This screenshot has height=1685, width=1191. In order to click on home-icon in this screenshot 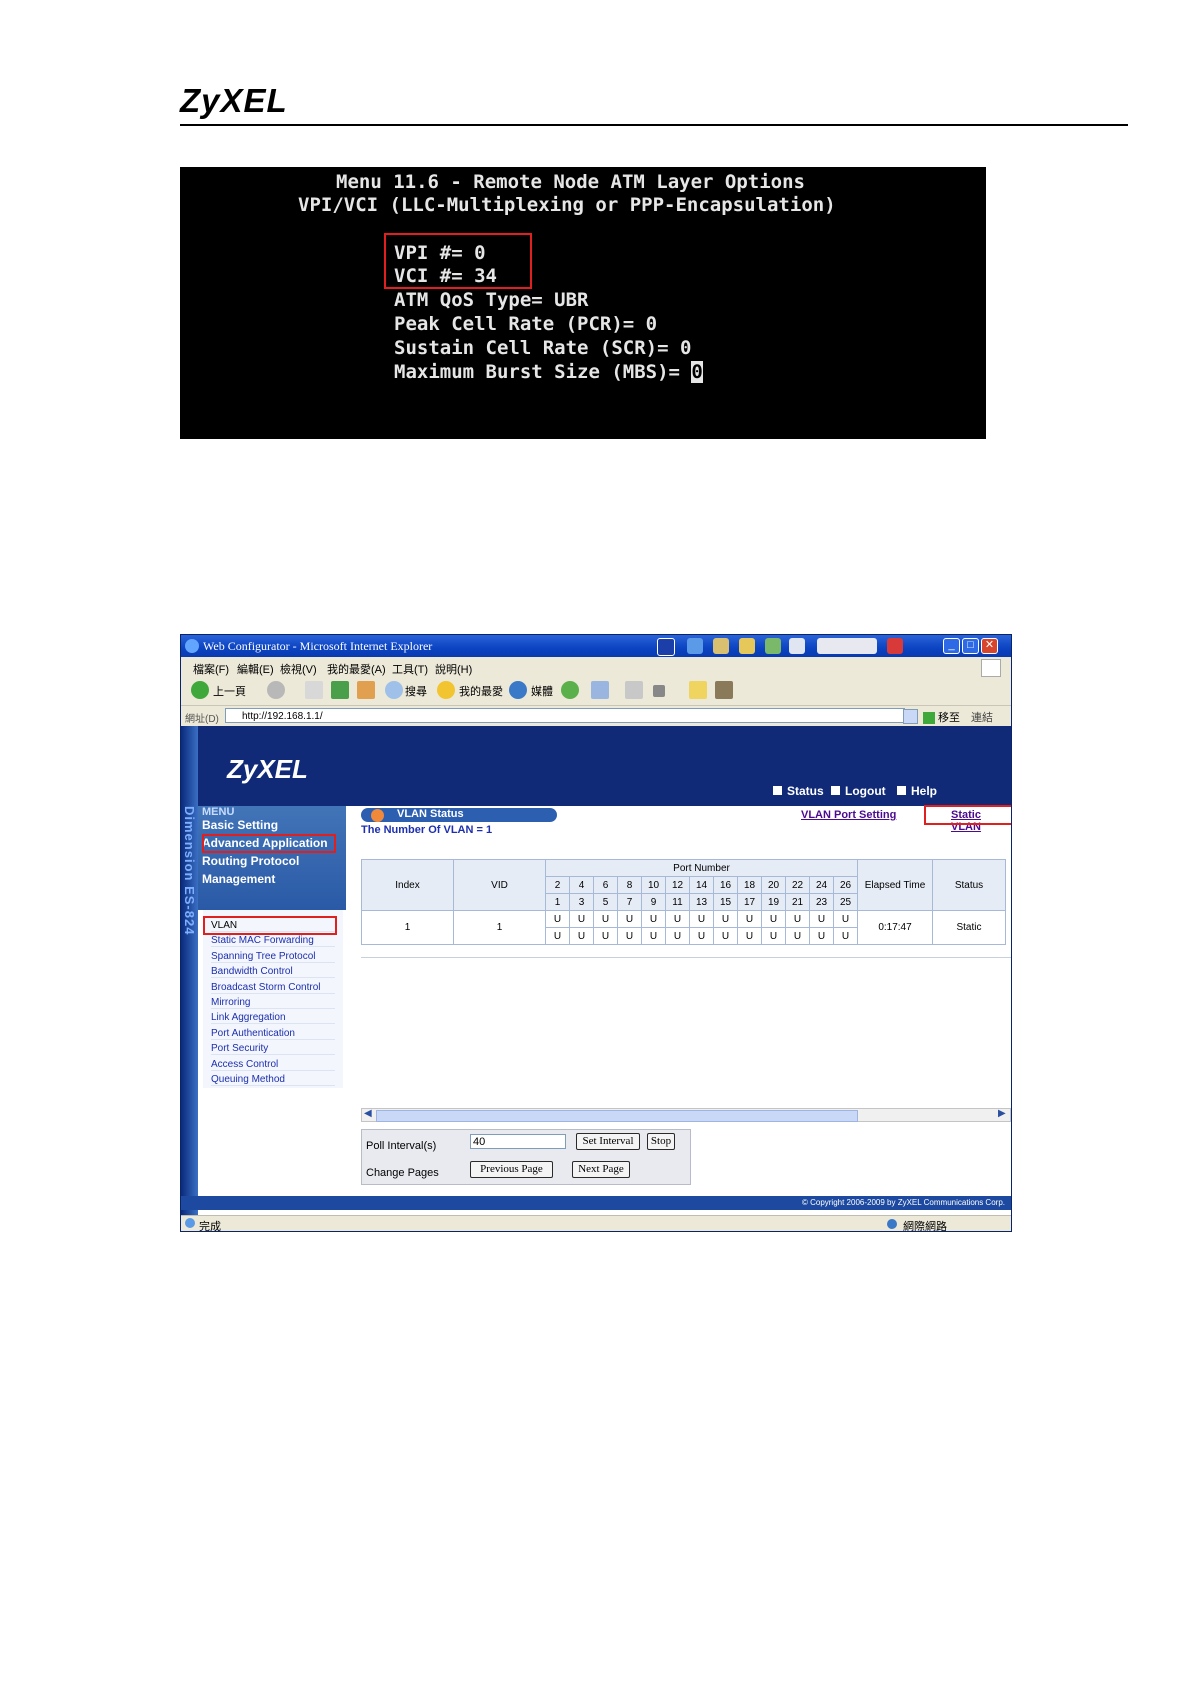, I will do `click(366, 690)`.